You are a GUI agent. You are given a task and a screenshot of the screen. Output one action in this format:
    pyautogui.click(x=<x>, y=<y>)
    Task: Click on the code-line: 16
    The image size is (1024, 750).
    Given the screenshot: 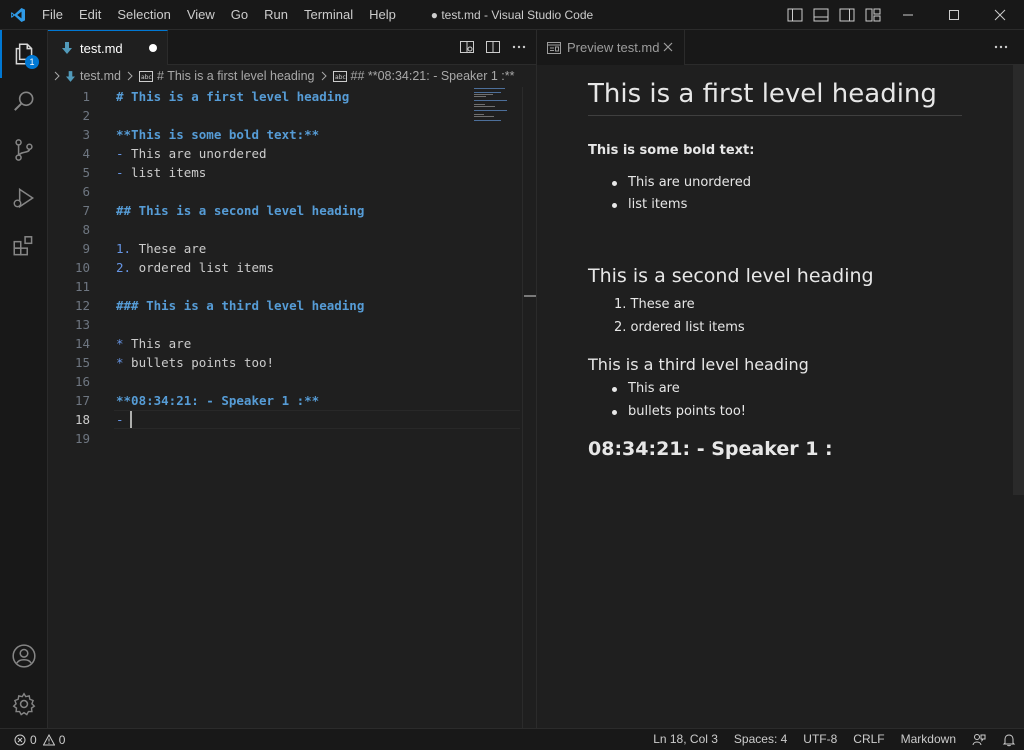 What is the action you would take?
    pyautogui.click(x=285, y=381)
    